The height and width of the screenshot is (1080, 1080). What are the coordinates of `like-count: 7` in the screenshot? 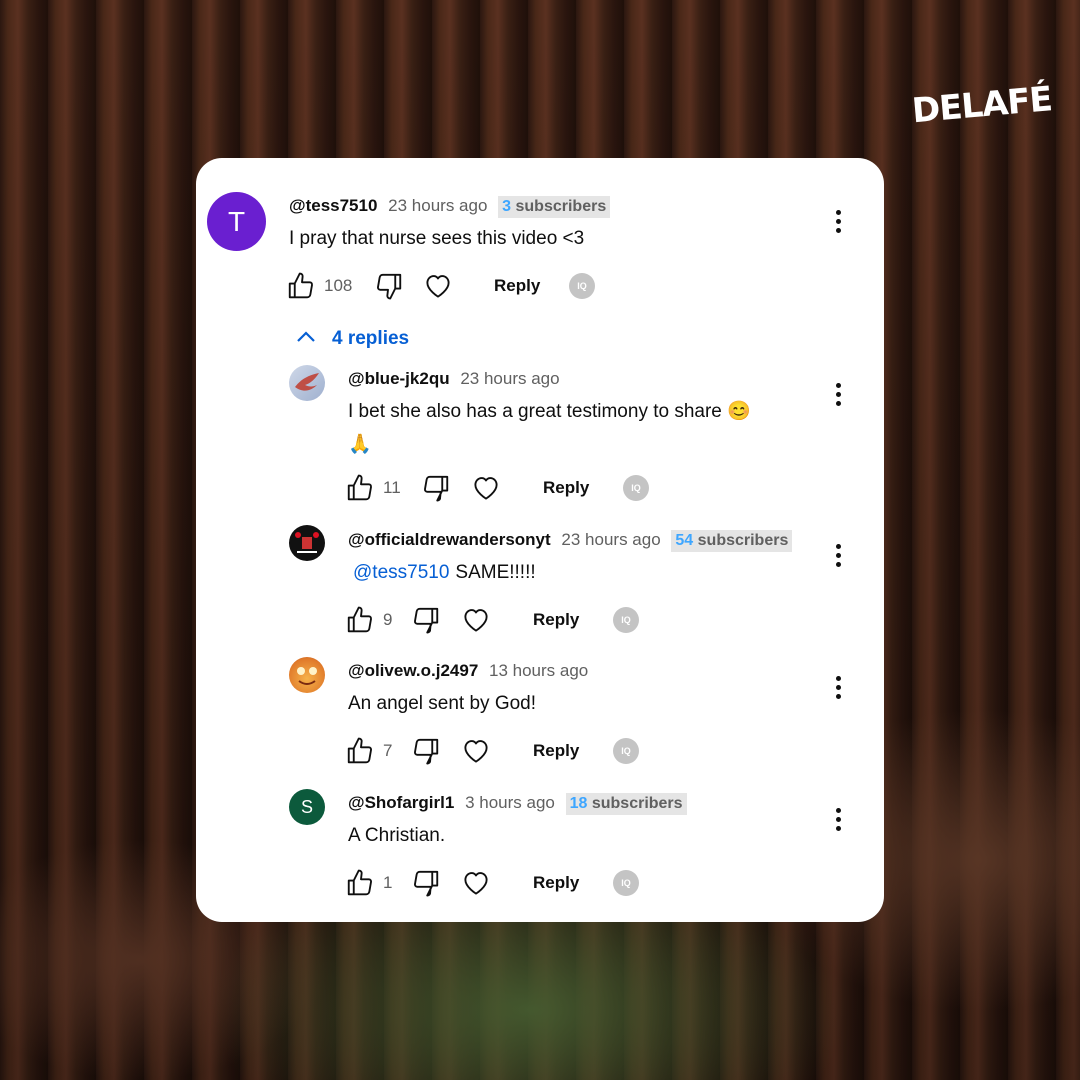 It's located at (388, 750).